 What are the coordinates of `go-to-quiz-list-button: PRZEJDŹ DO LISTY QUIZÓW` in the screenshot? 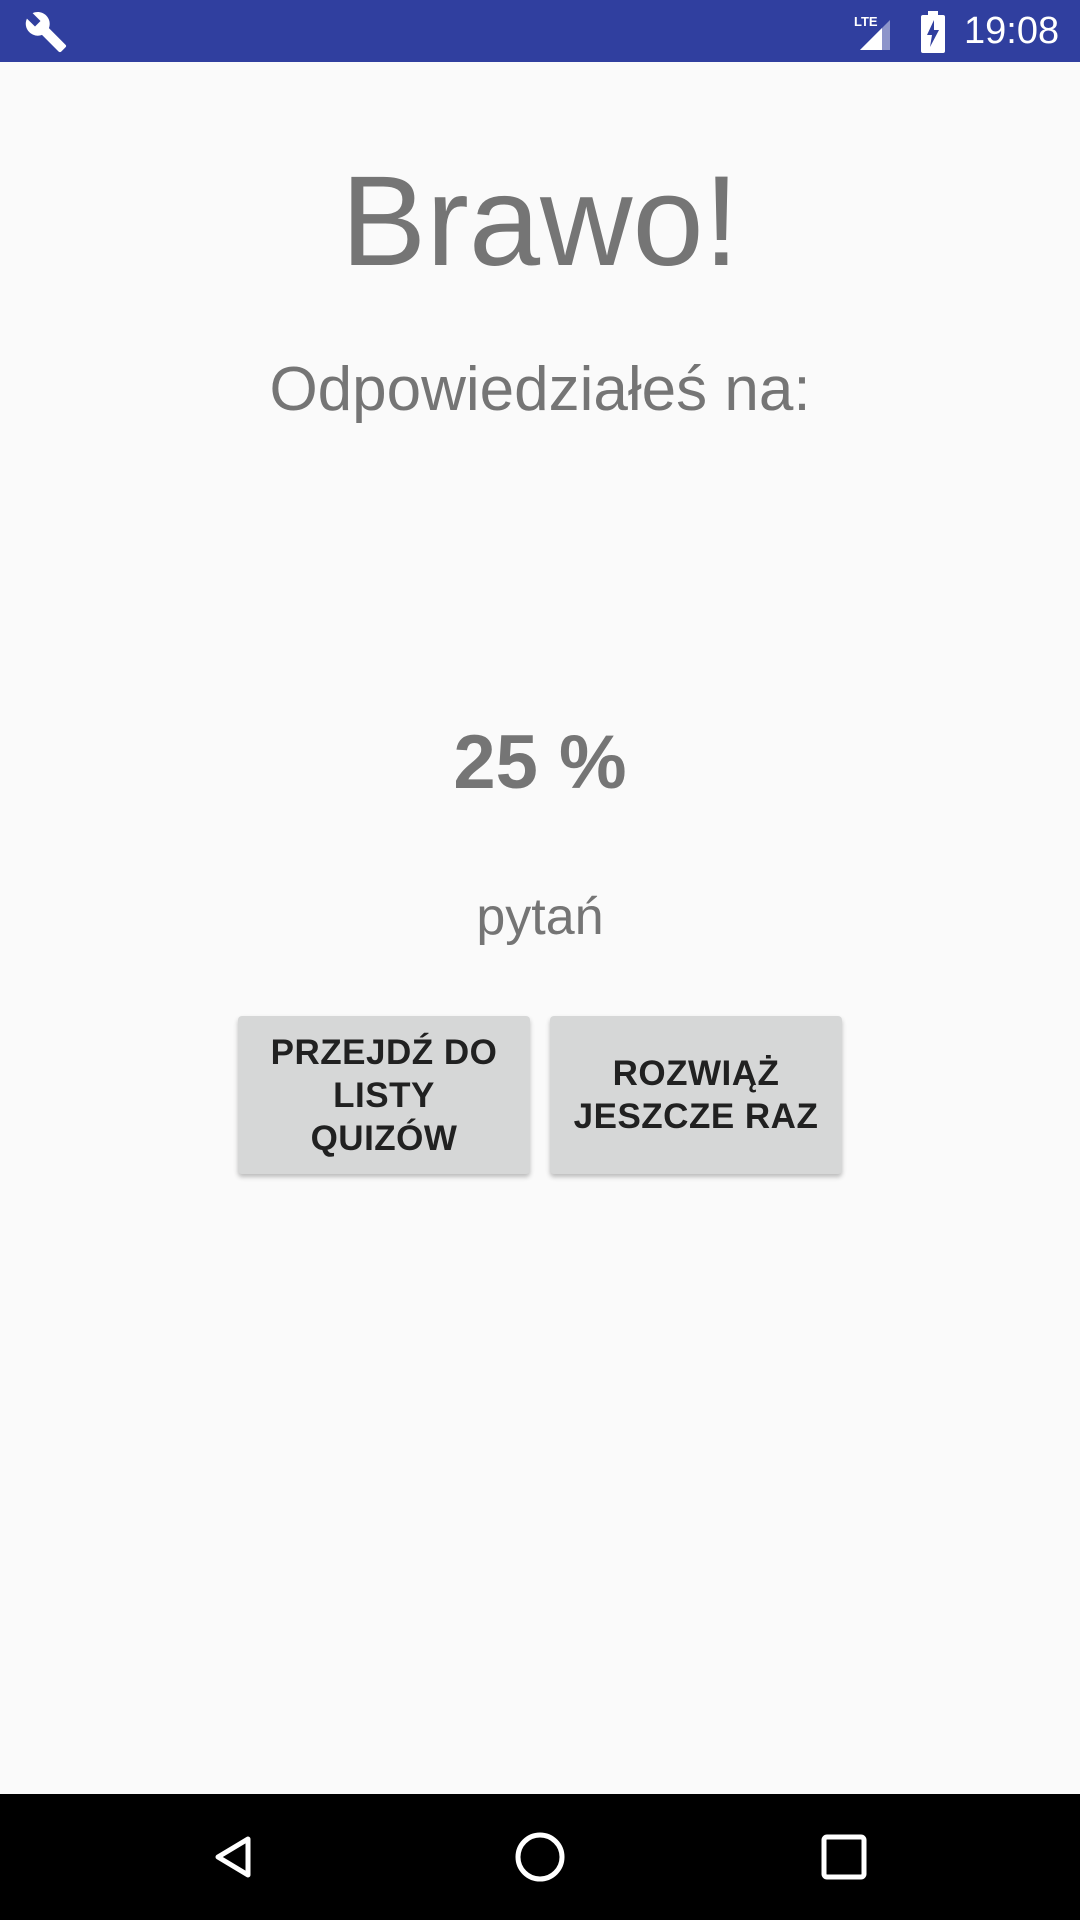 It's located at (384, 1095).